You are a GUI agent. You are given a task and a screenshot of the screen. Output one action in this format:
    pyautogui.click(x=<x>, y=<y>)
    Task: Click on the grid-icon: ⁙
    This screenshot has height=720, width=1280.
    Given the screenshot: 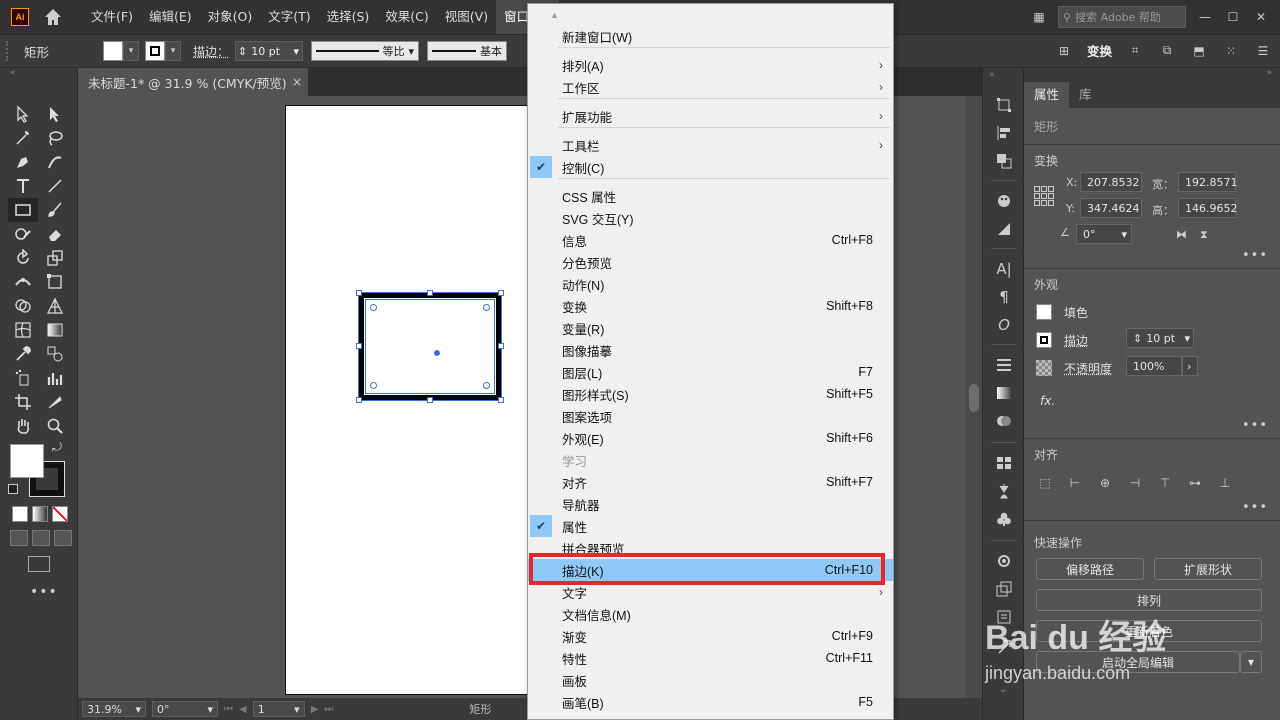 What is the action you would take?
    pyautogui.click(x=1231, y=51)
    